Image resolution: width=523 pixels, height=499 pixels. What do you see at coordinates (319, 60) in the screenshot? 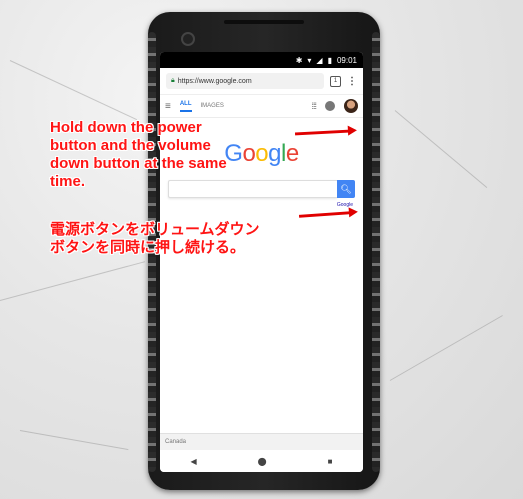
I see `signal-icon: ◢` at bounding box center [319, 60].